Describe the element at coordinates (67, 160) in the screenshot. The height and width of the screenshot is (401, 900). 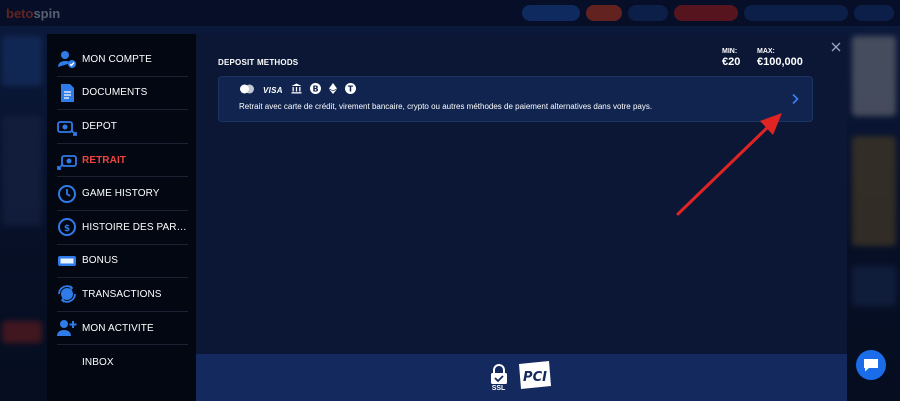
I see `withdraw-icon` at that location.